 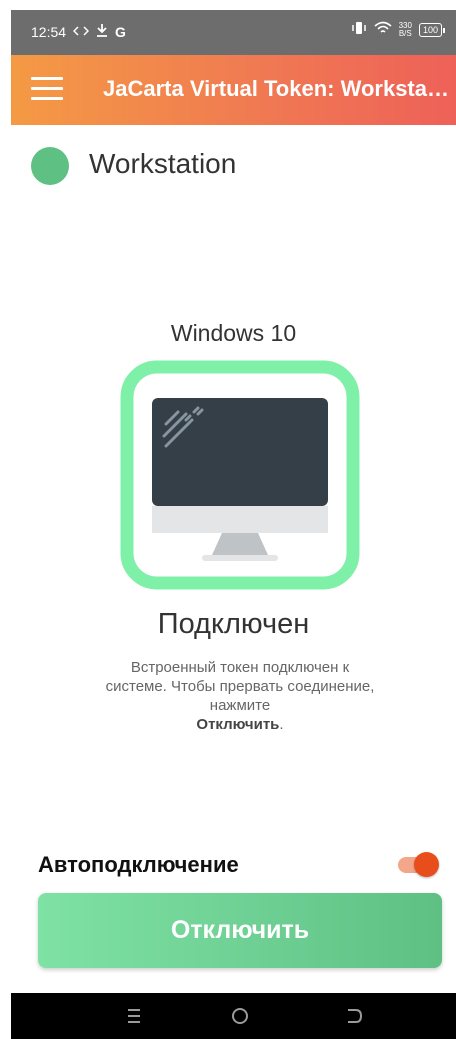 I want to click on status-left: 12:54 G, so click(x=78, y=31).